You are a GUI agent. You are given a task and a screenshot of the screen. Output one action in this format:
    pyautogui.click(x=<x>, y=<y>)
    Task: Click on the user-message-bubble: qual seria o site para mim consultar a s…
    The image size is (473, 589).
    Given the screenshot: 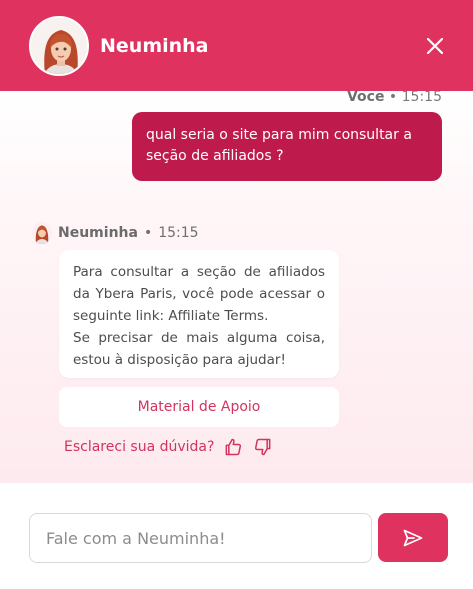 What is the action you would take?
    pyautogui.click(x=287, y=146)
    